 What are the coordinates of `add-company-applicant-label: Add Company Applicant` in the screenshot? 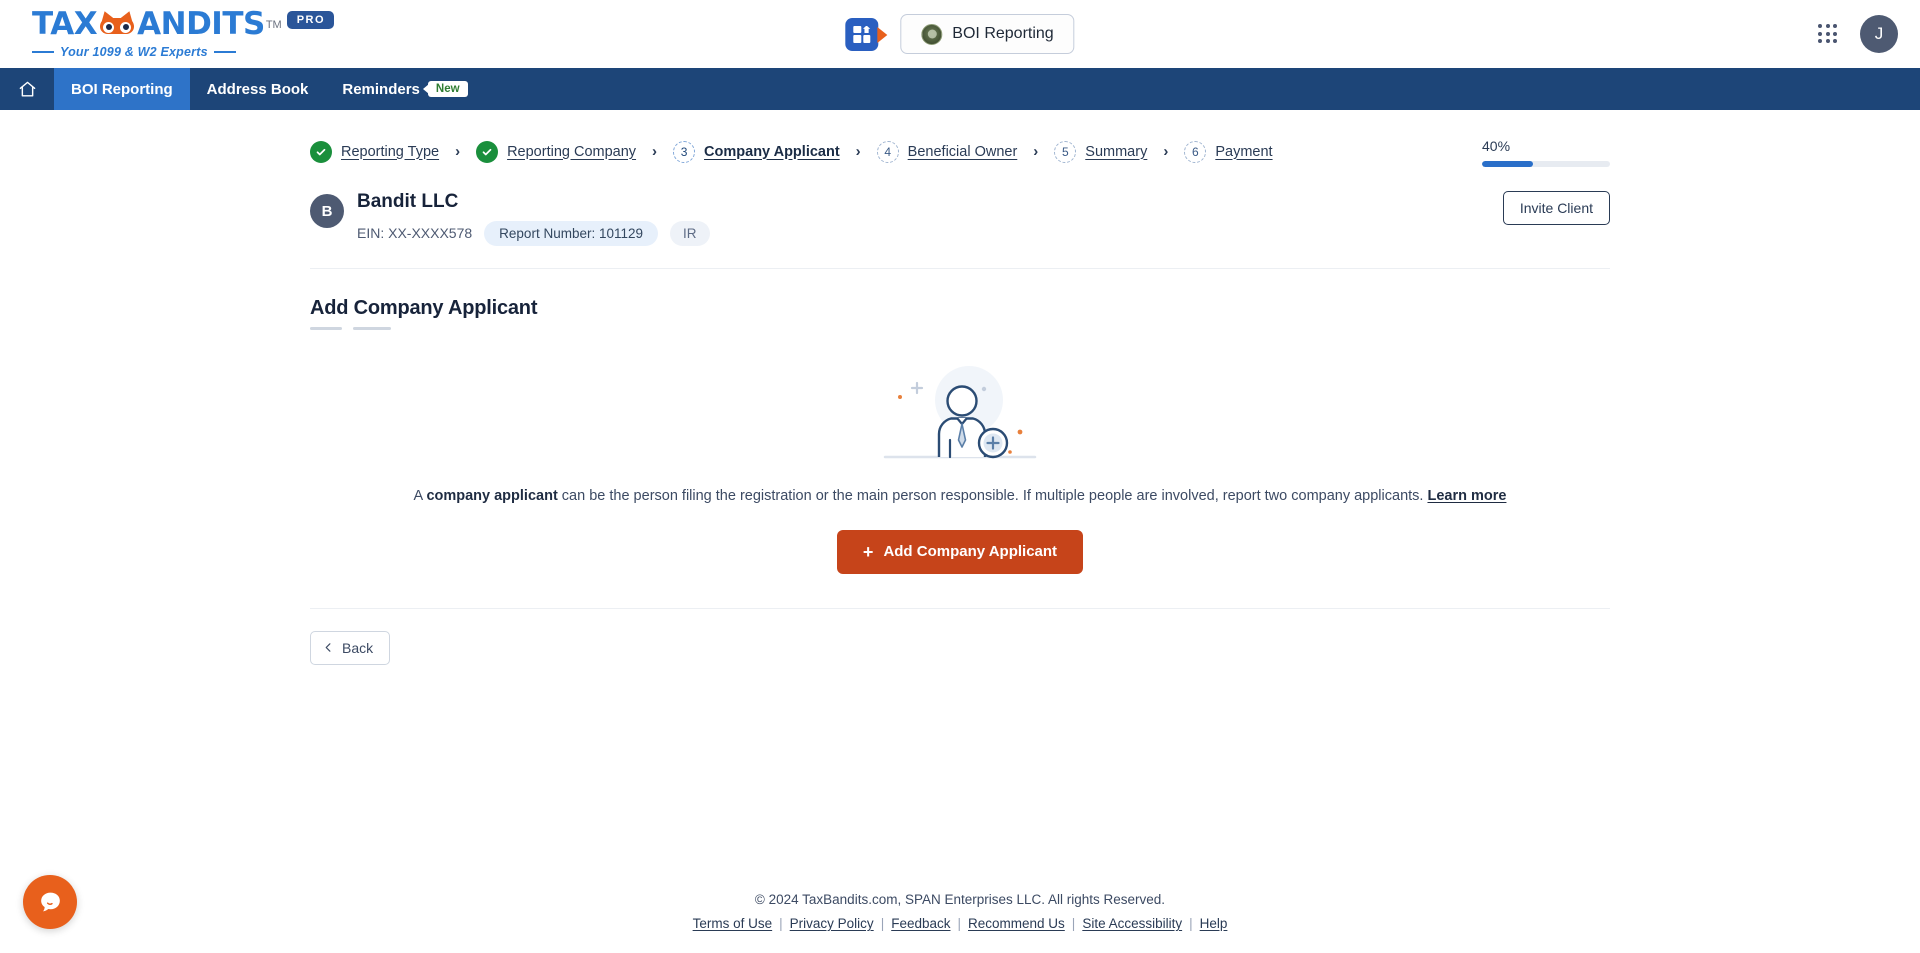 It's located at (970, 552).